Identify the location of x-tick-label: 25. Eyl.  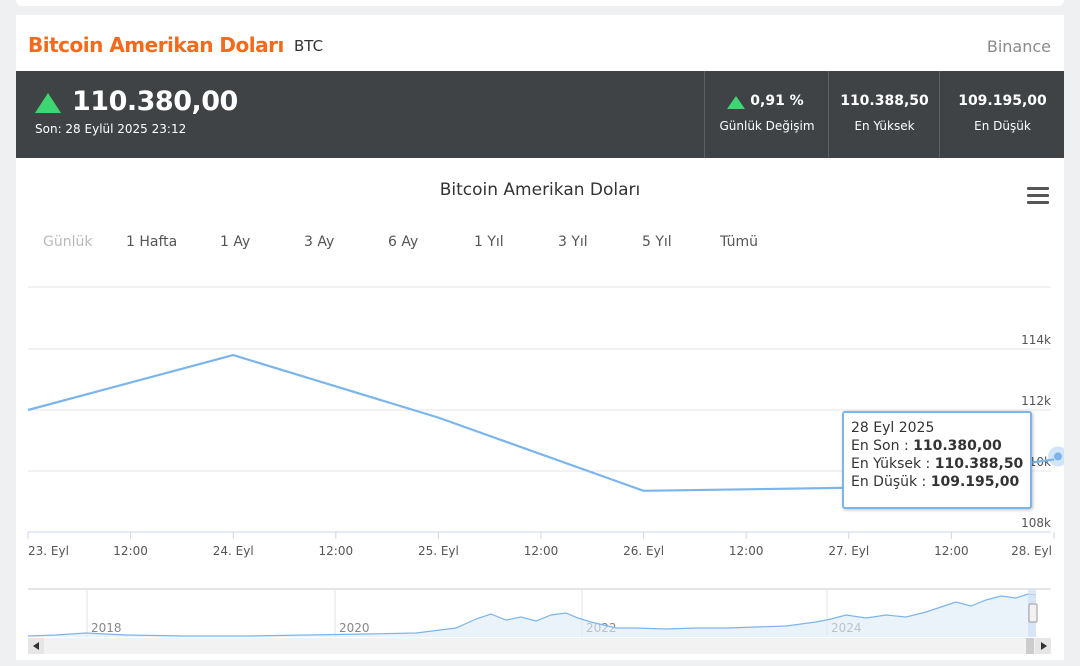
(438, 551).